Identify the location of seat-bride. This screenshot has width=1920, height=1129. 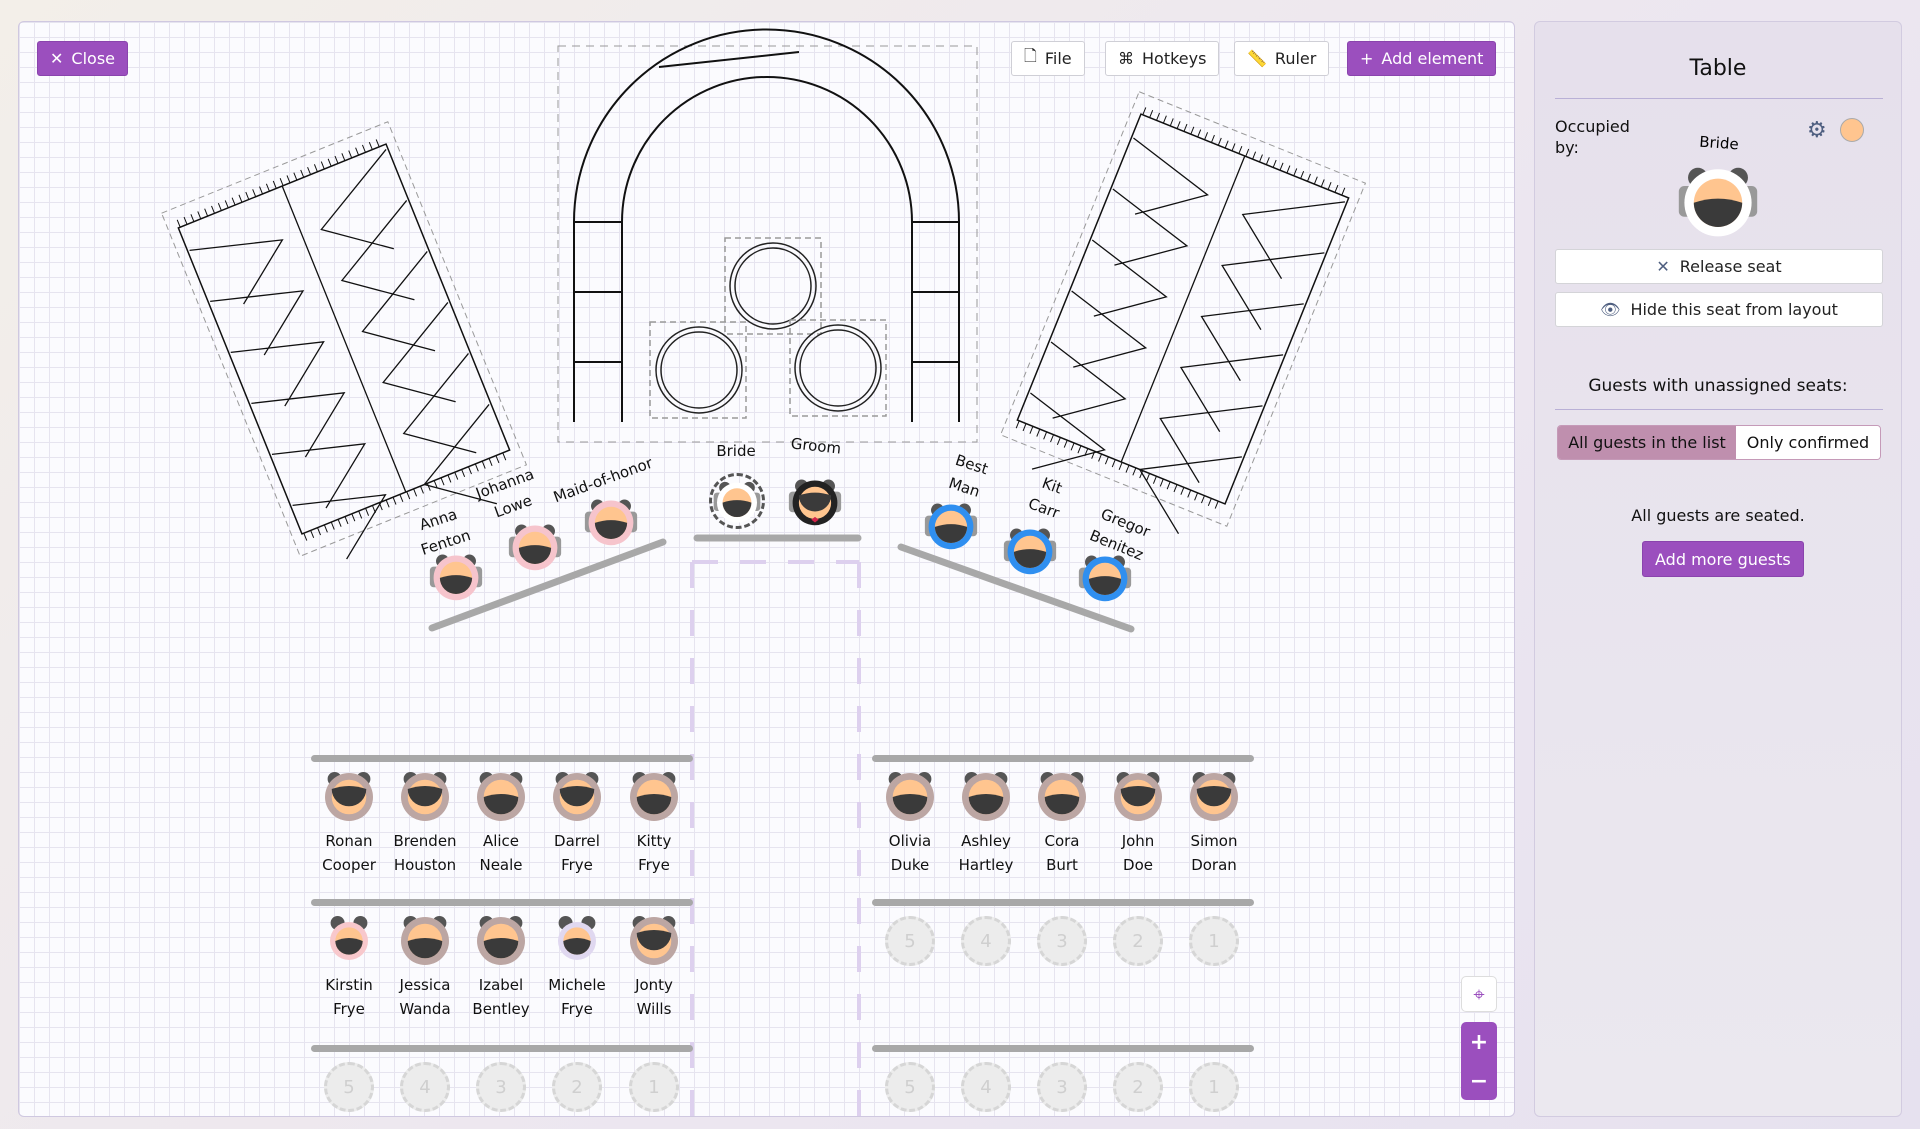
(737, 503).